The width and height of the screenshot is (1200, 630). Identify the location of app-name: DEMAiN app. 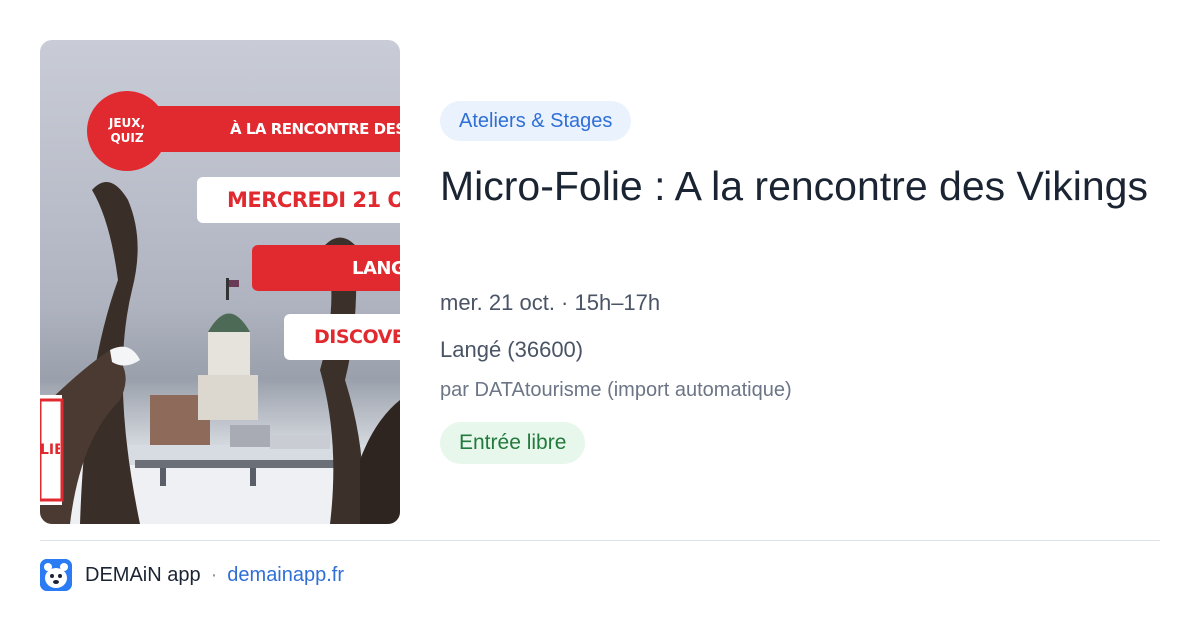
(143, 574).